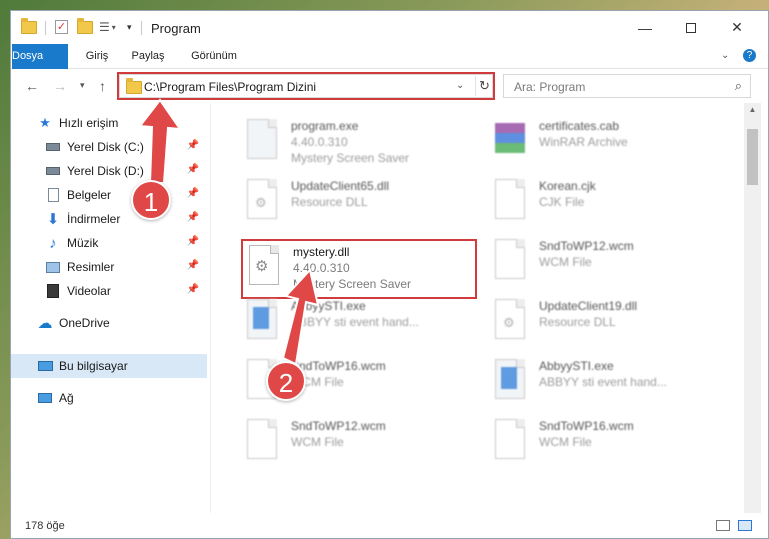  I want to click on search-placeholder: Ara: Program, so click(550, 87).